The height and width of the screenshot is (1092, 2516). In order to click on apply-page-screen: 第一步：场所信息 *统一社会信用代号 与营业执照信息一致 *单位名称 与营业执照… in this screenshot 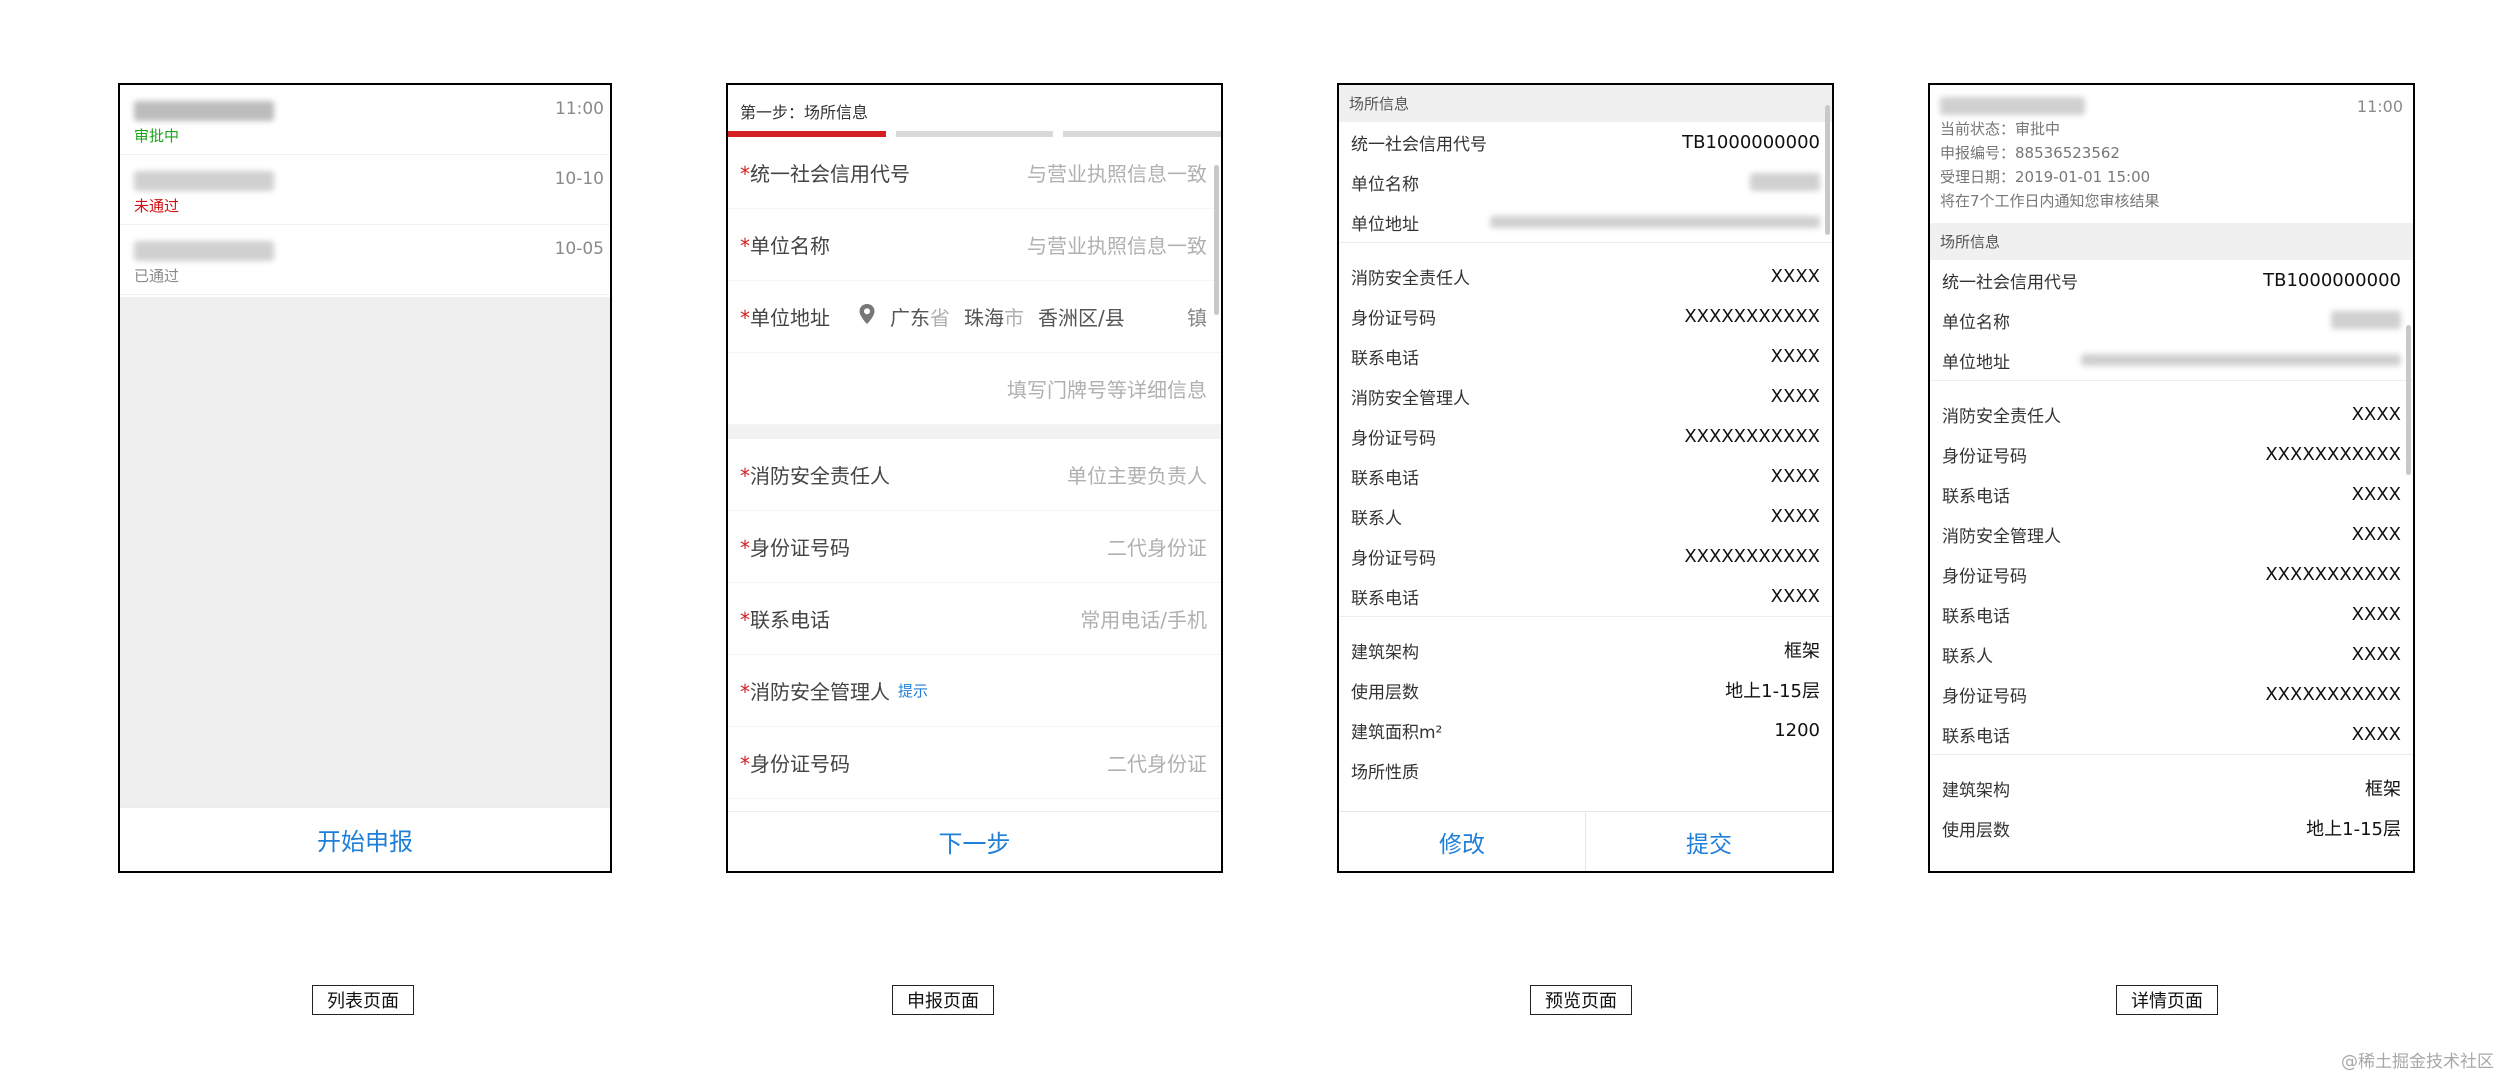, I will do `click(974, 478)`.